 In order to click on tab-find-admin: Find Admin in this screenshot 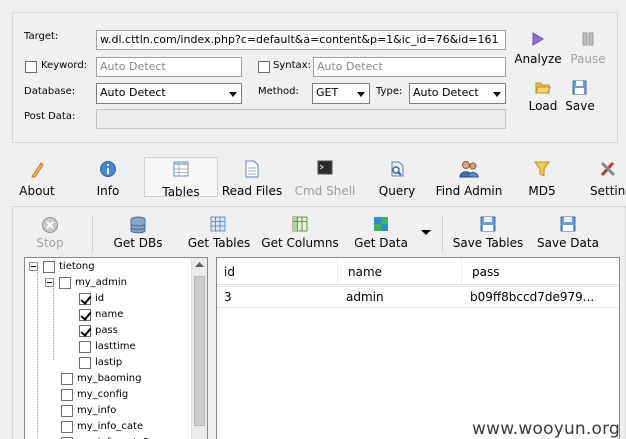, I will do `click(469, 179)`.